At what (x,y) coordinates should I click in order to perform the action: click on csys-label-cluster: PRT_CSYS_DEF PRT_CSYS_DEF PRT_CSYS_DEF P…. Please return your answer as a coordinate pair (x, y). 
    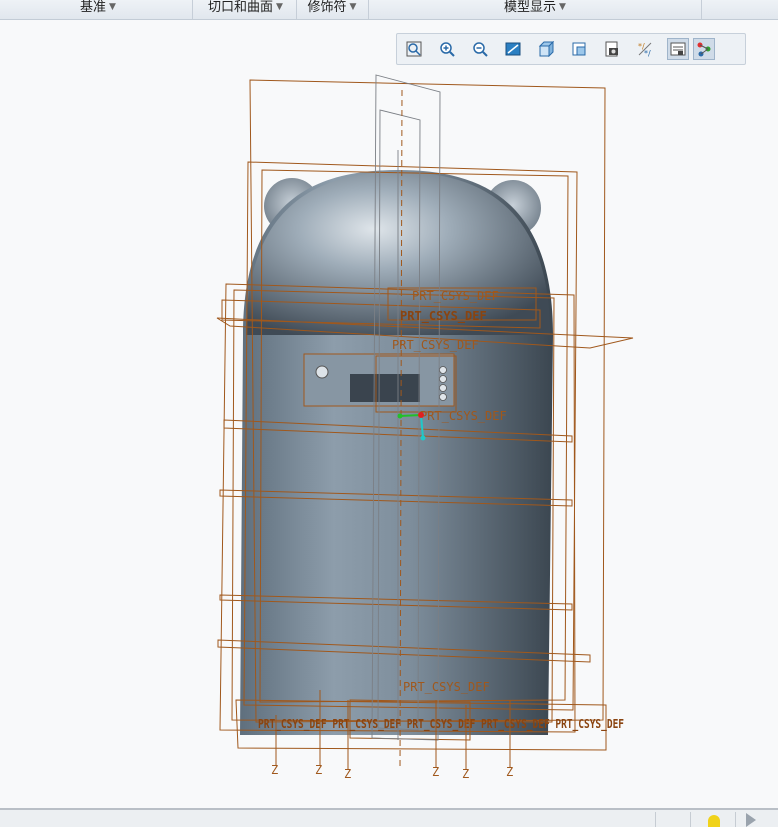
    Looking at the image, I should click on (441, 724).